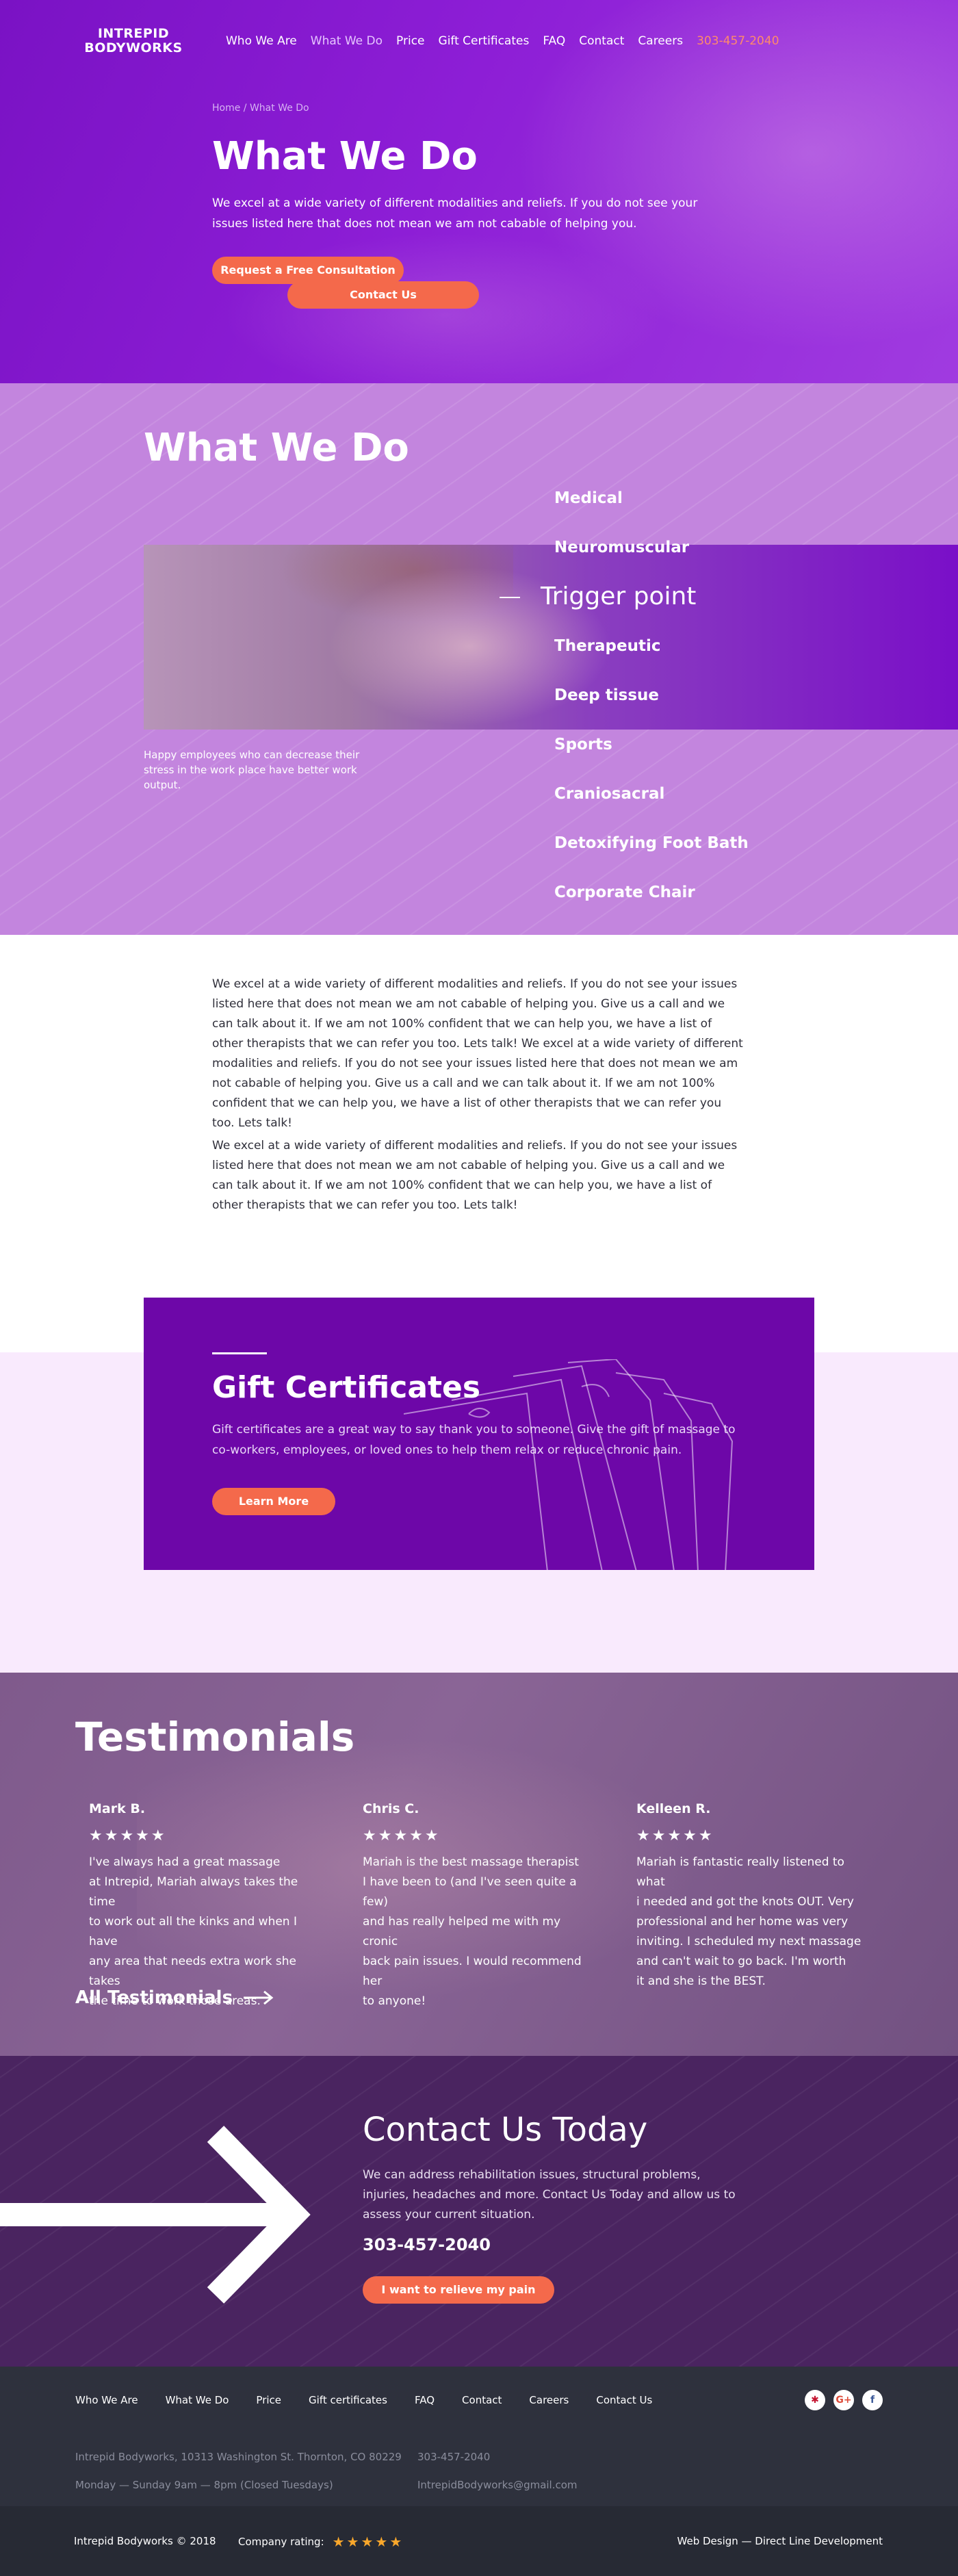 Image resolution: width=958 pixels, height=2576 pixels. What do you see at coordinates (482, 2400) in the screenshot?
I see `footer-nav-contact: Contact` at bounding box center [482, 2400].